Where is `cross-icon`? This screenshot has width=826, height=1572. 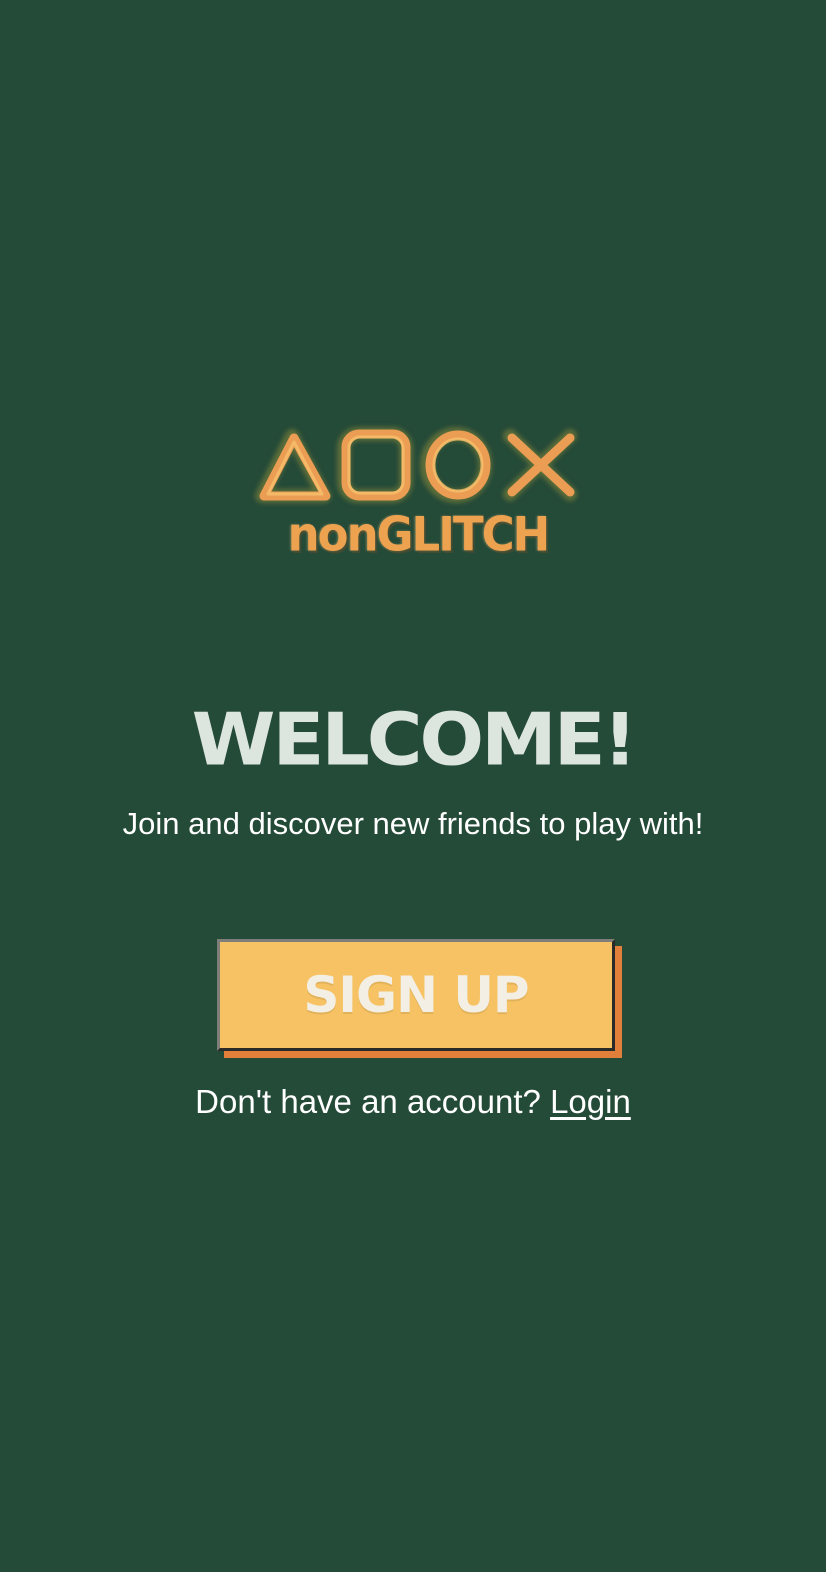 cross-icon is located at coordinates (541, 465).